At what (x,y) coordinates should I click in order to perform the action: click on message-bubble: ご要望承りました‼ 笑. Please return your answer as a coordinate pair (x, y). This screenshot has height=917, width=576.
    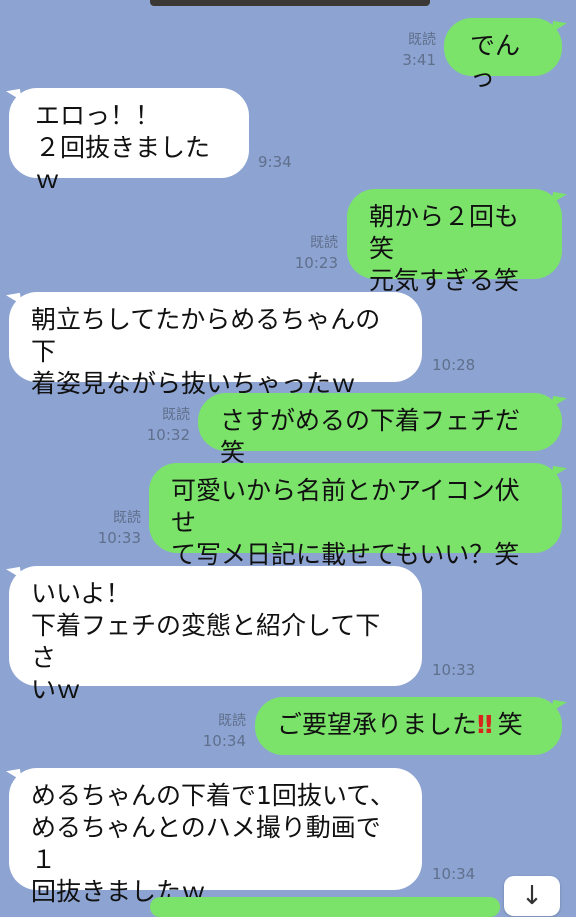
    Looking at the image, I should click on (408, 726).